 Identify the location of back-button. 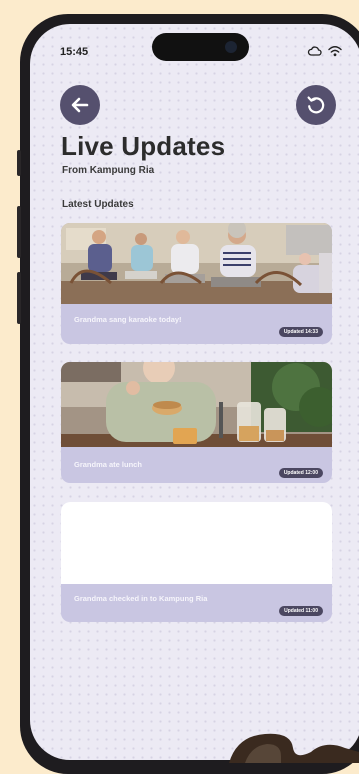
(80, 105).